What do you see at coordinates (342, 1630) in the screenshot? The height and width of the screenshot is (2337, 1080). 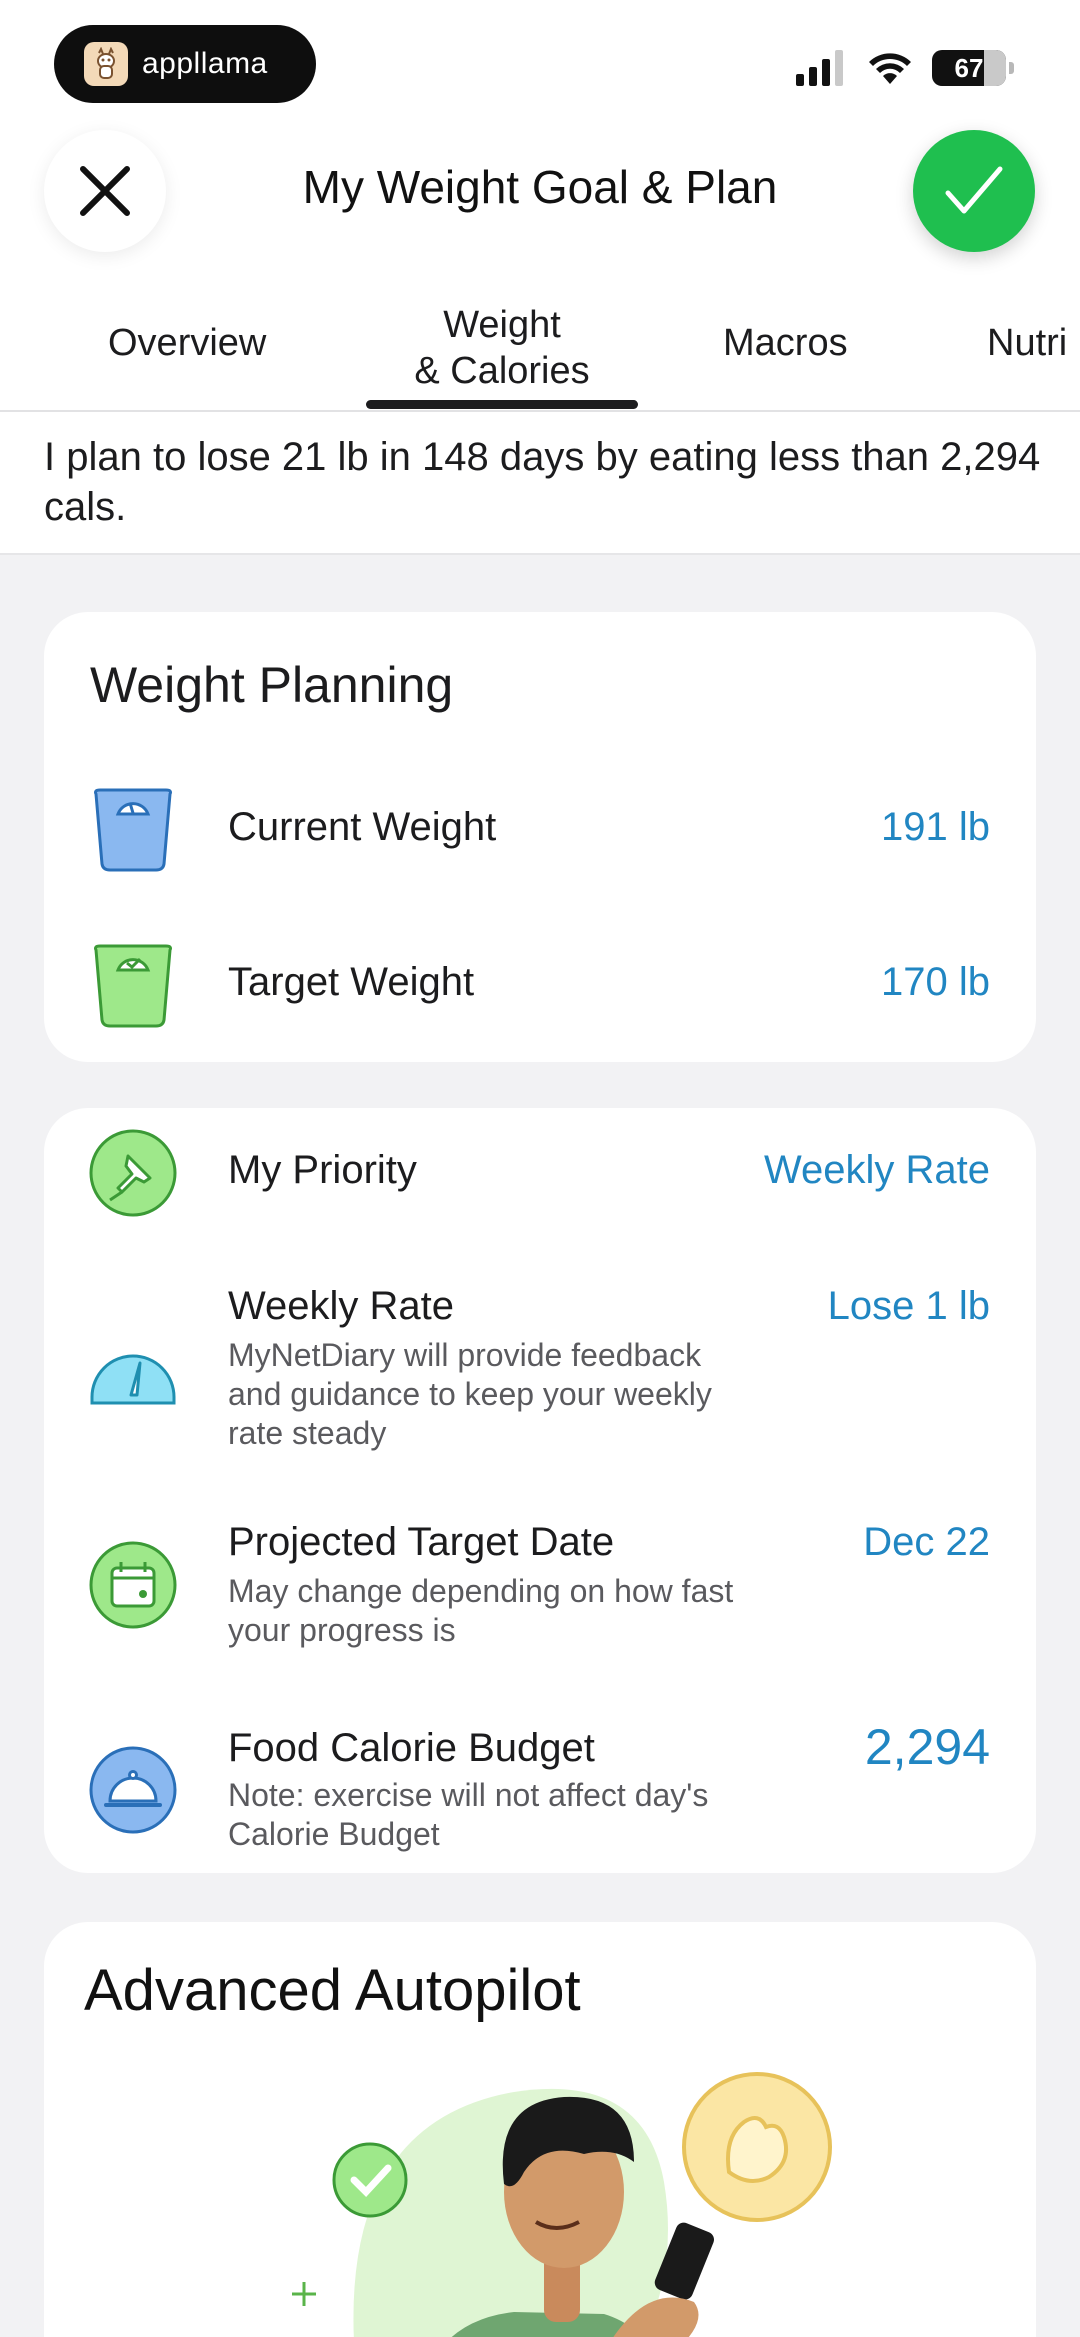 I see `target-date-desc-line2: your progress is` at bounding box center [342, 1630].